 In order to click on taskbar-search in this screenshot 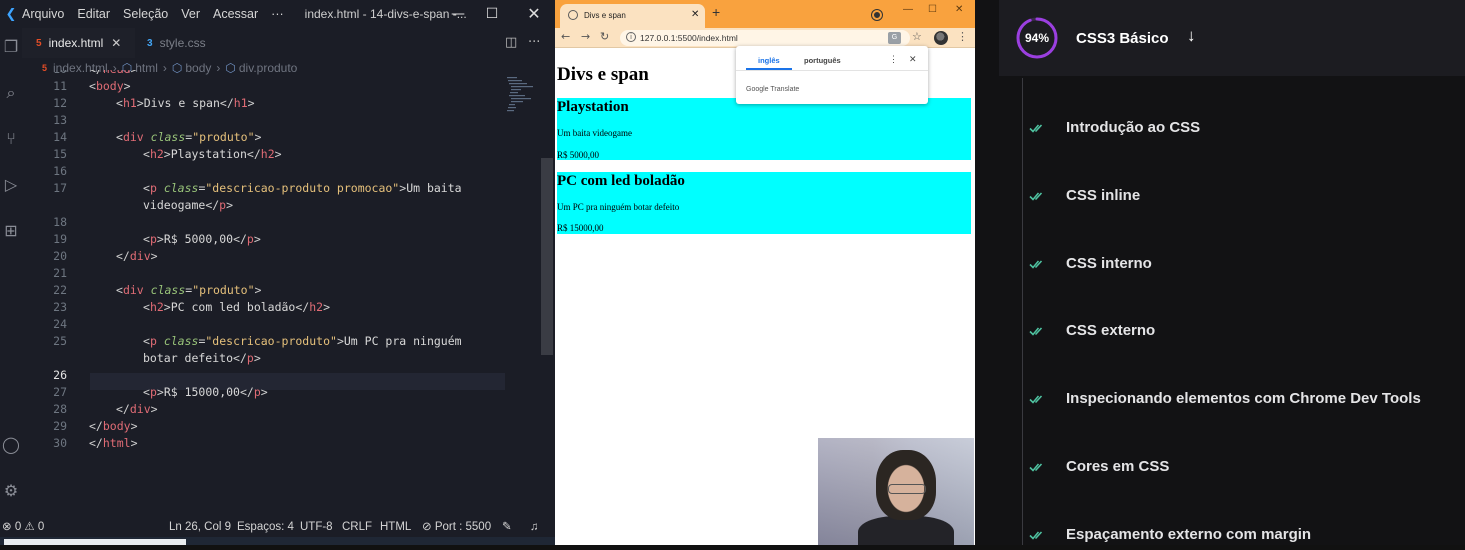, I will do `click(95, 542)`.